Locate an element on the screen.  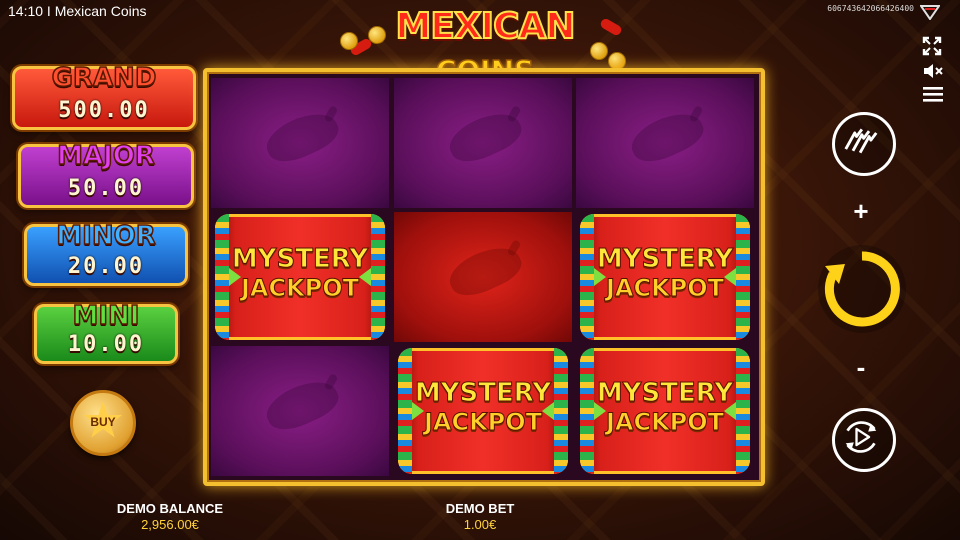
autoplay-icon is located at coordinates (861, 437).